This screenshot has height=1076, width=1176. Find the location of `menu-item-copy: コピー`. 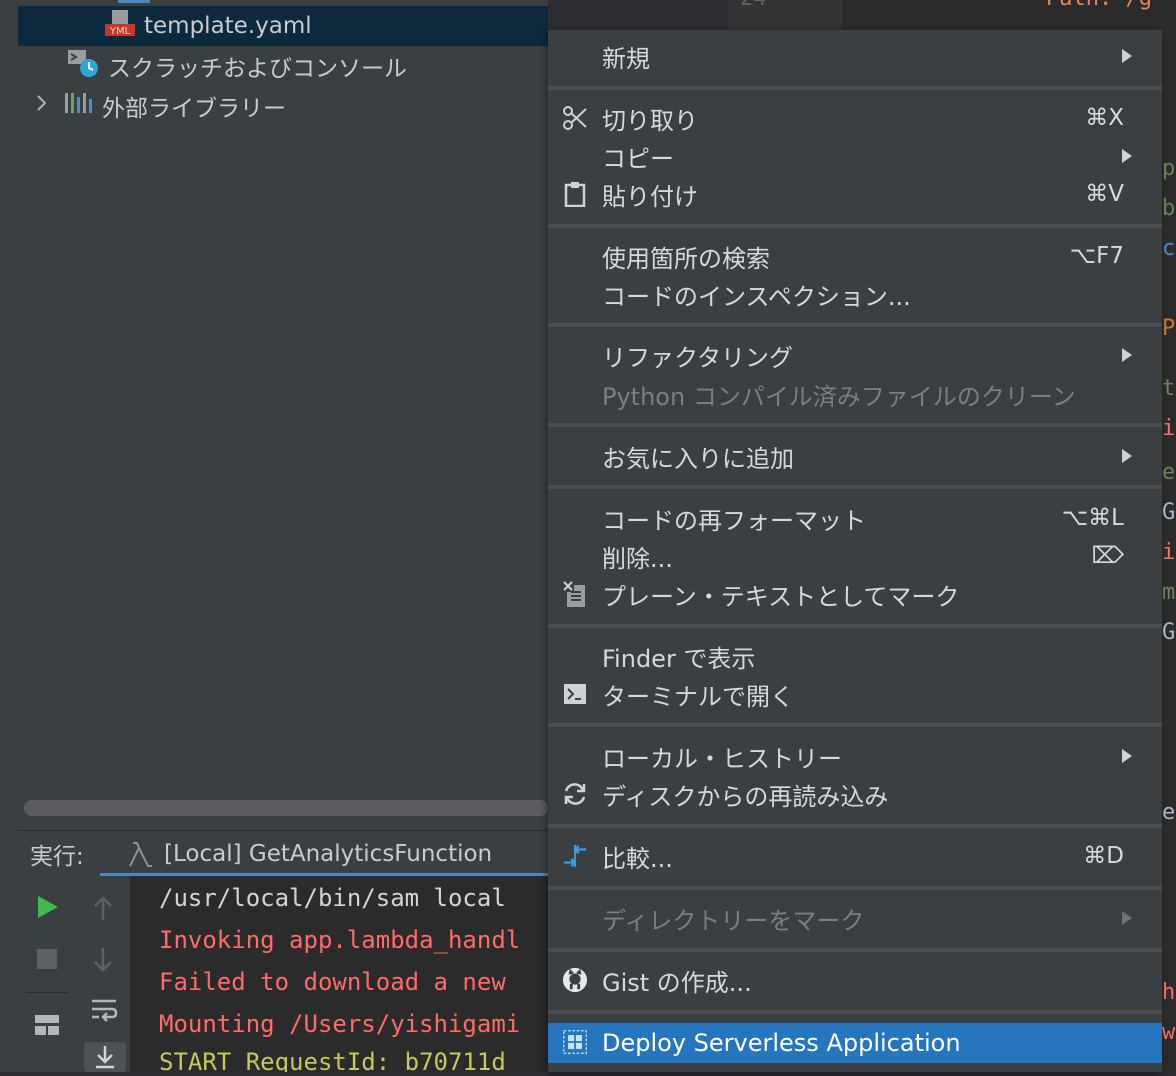

menu-item-copy: コピー is located at coordinates (855, 156).